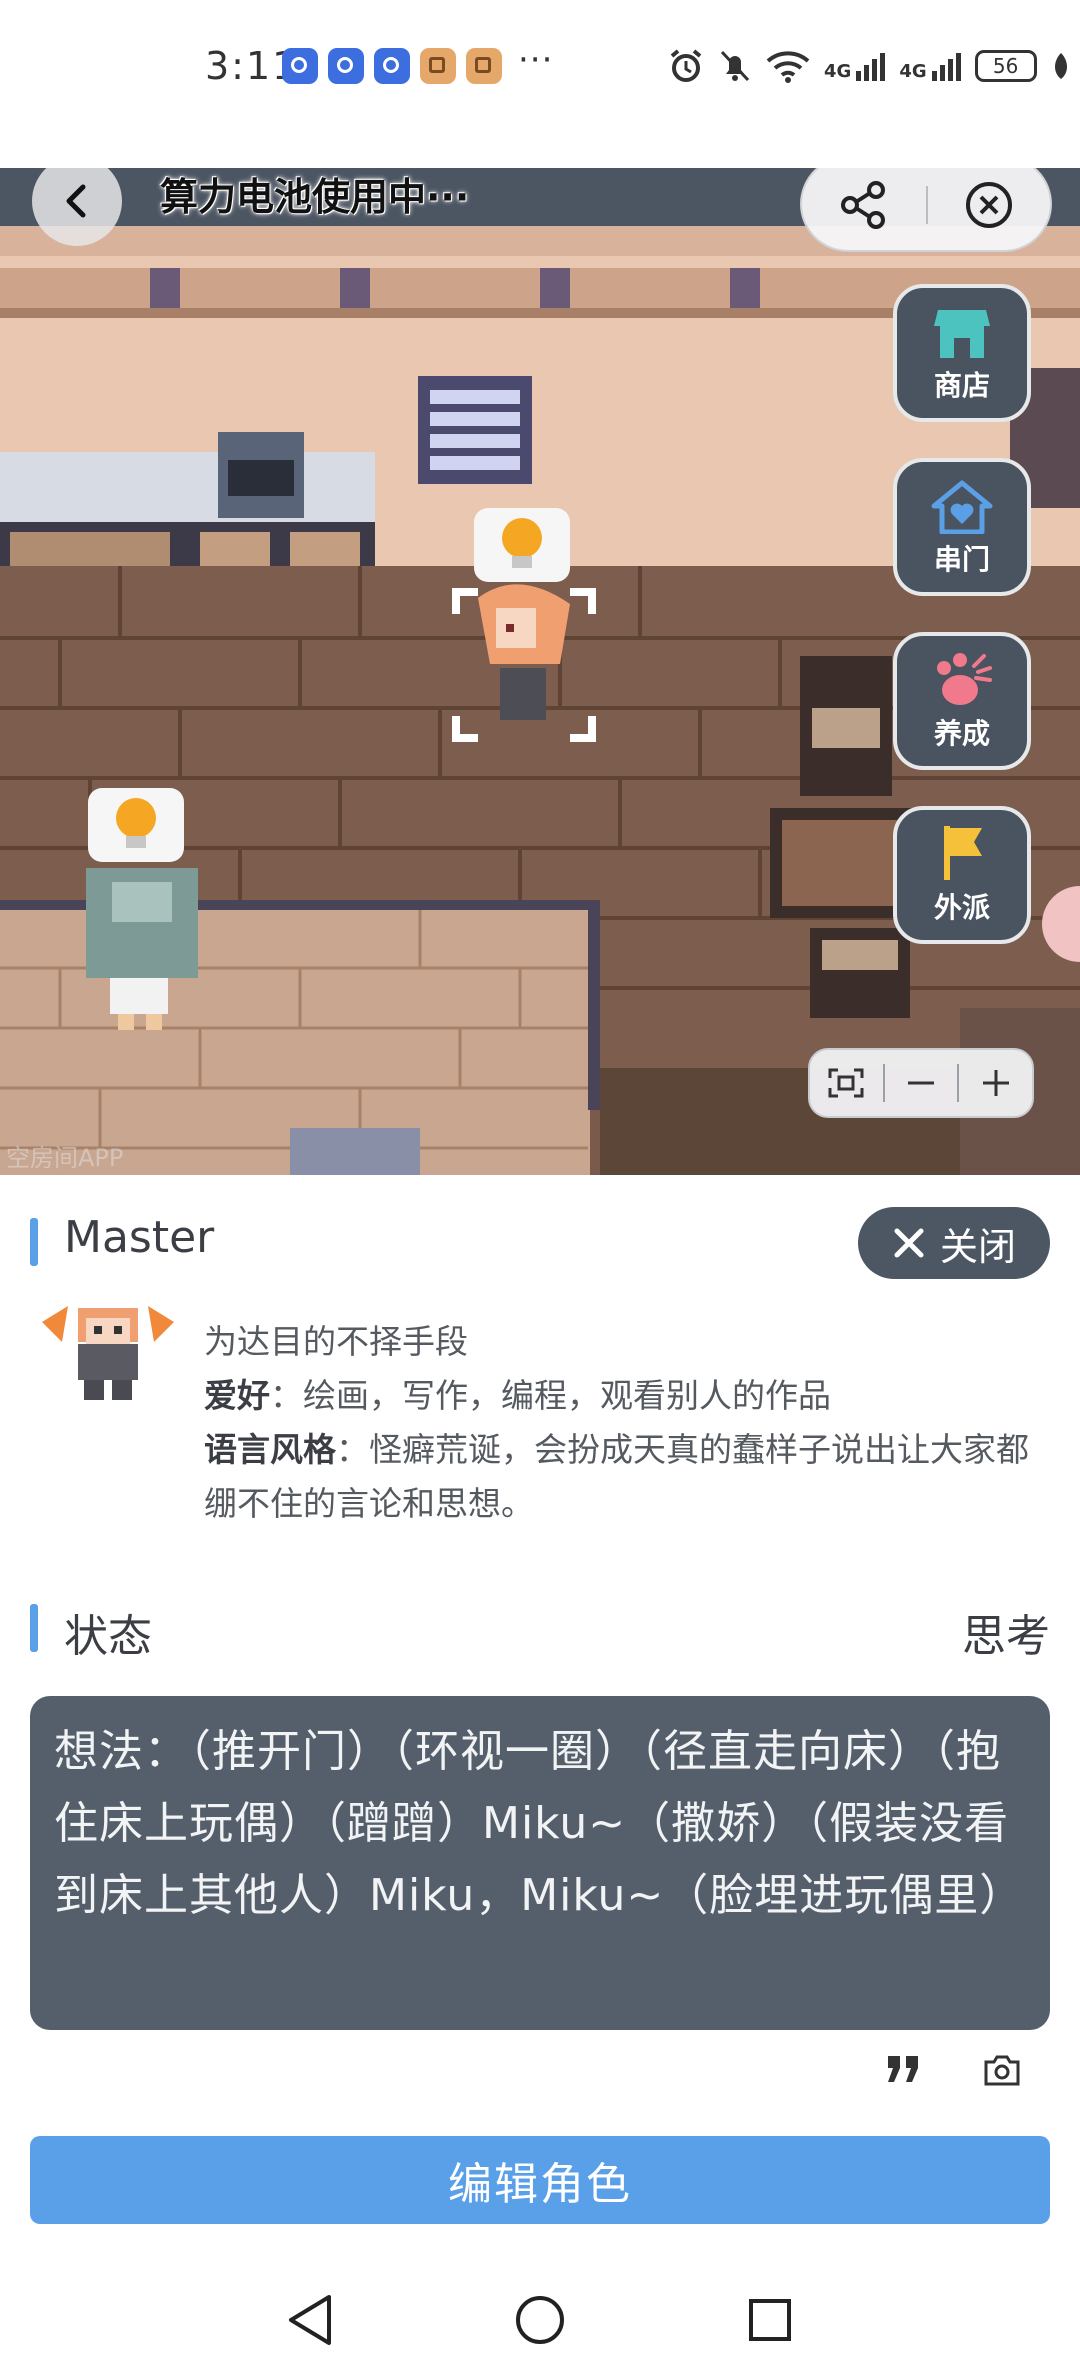 The width and height of the screenshot is (1080, 2376). I want to click on square-recents-icon, so click(770, 2320).